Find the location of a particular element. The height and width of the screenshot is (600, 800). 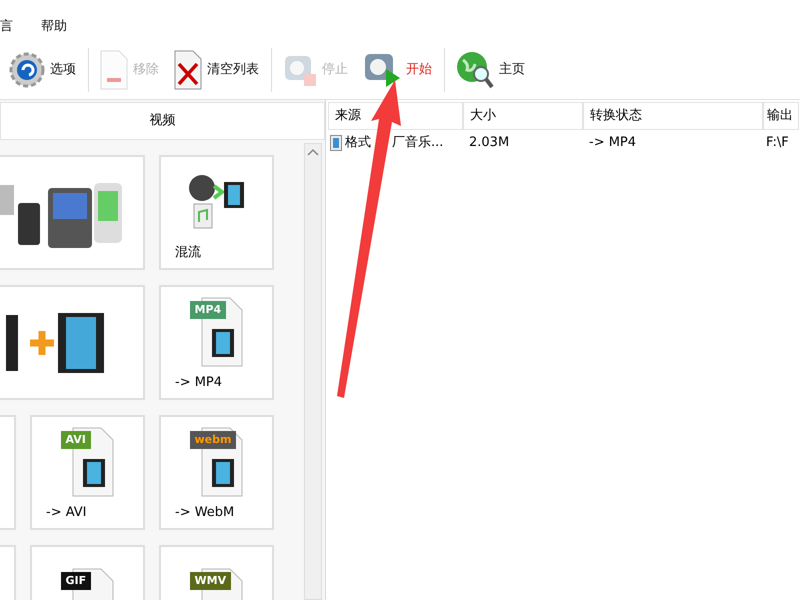

tile-card: WMV is located at coordinates (216, 572).